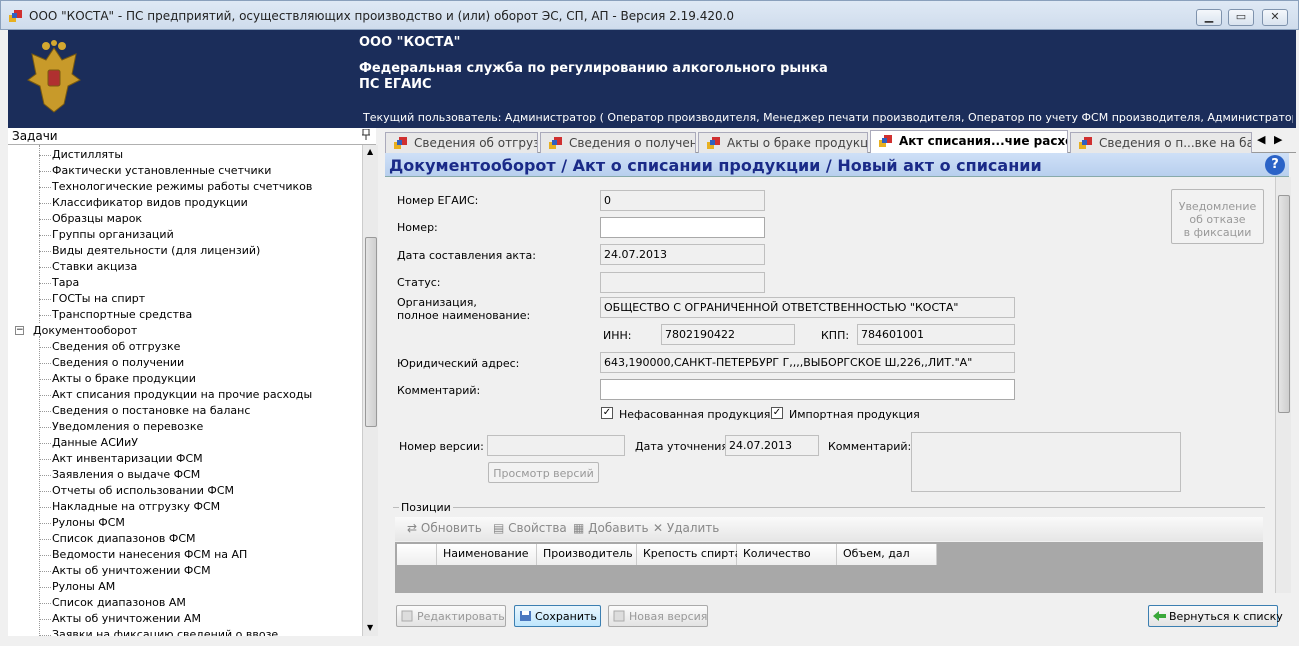 The width and height of the screenshot is (1299, 646). Describe the element at coordinates (658, 616) in the screenshot. I see `new-version-button: Новая версия` at that location.